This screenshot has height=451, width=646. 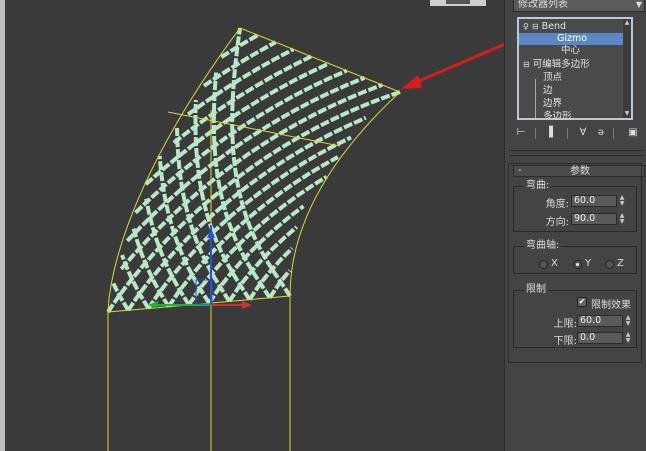 I want to click on show-end-result-icon: ▌, so click(x=553, y=133).